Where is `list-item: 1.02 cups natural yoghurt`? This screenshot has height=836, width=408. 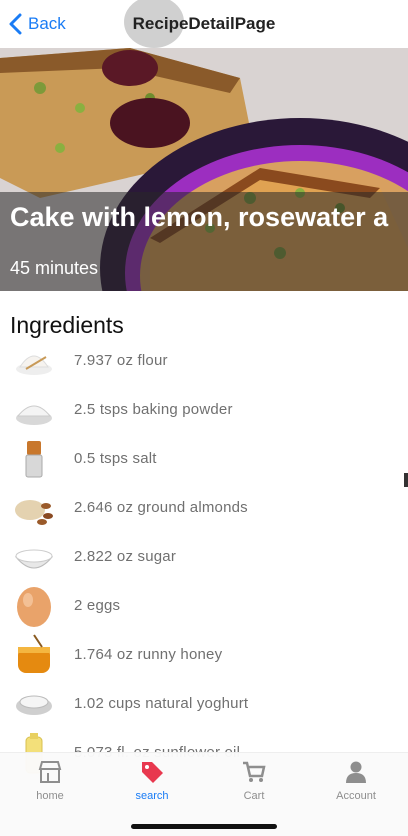
list-item: 1.02 cups natural yoghurt is located at coordinates (204, 703).